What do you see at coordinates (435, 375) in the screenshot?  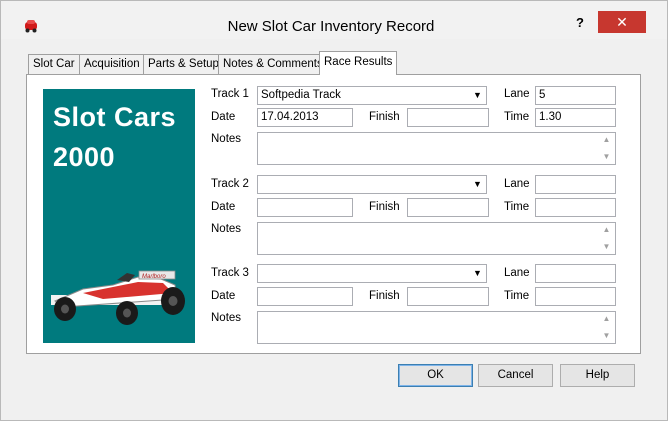 I see `ok-button: OK` at bounding box center [435, 375].